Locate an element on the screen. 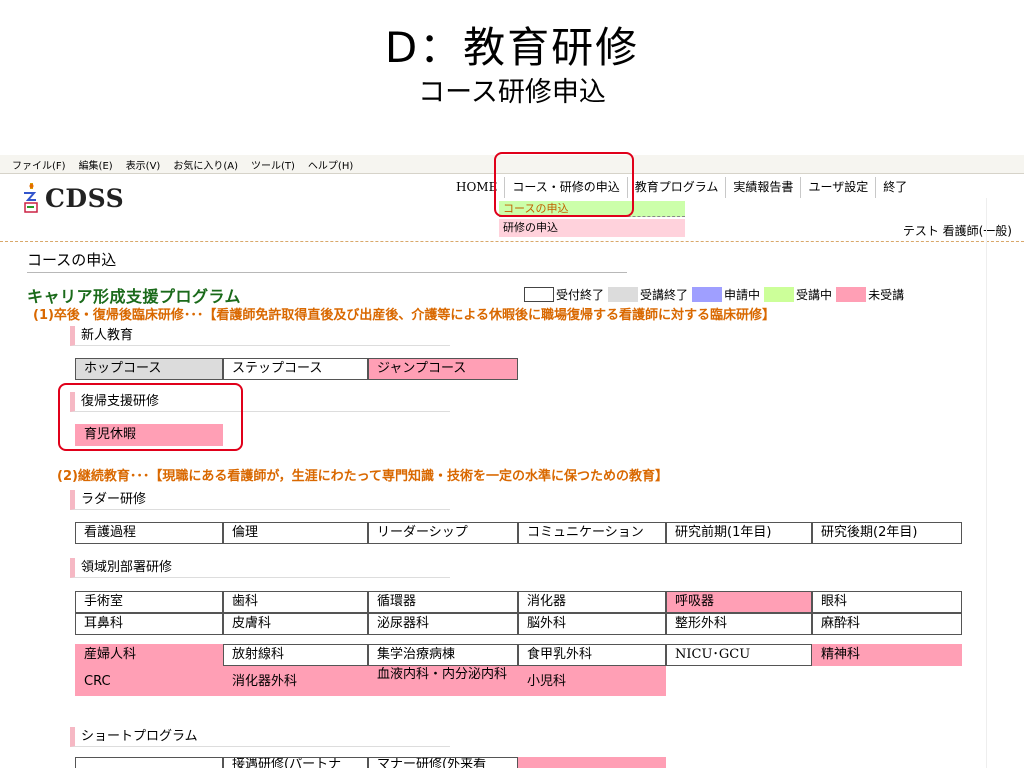 The width and height of the screenshot is (1024, 768). course-research-second: 研究後期(2年目) is located at coordinates (887, 533).